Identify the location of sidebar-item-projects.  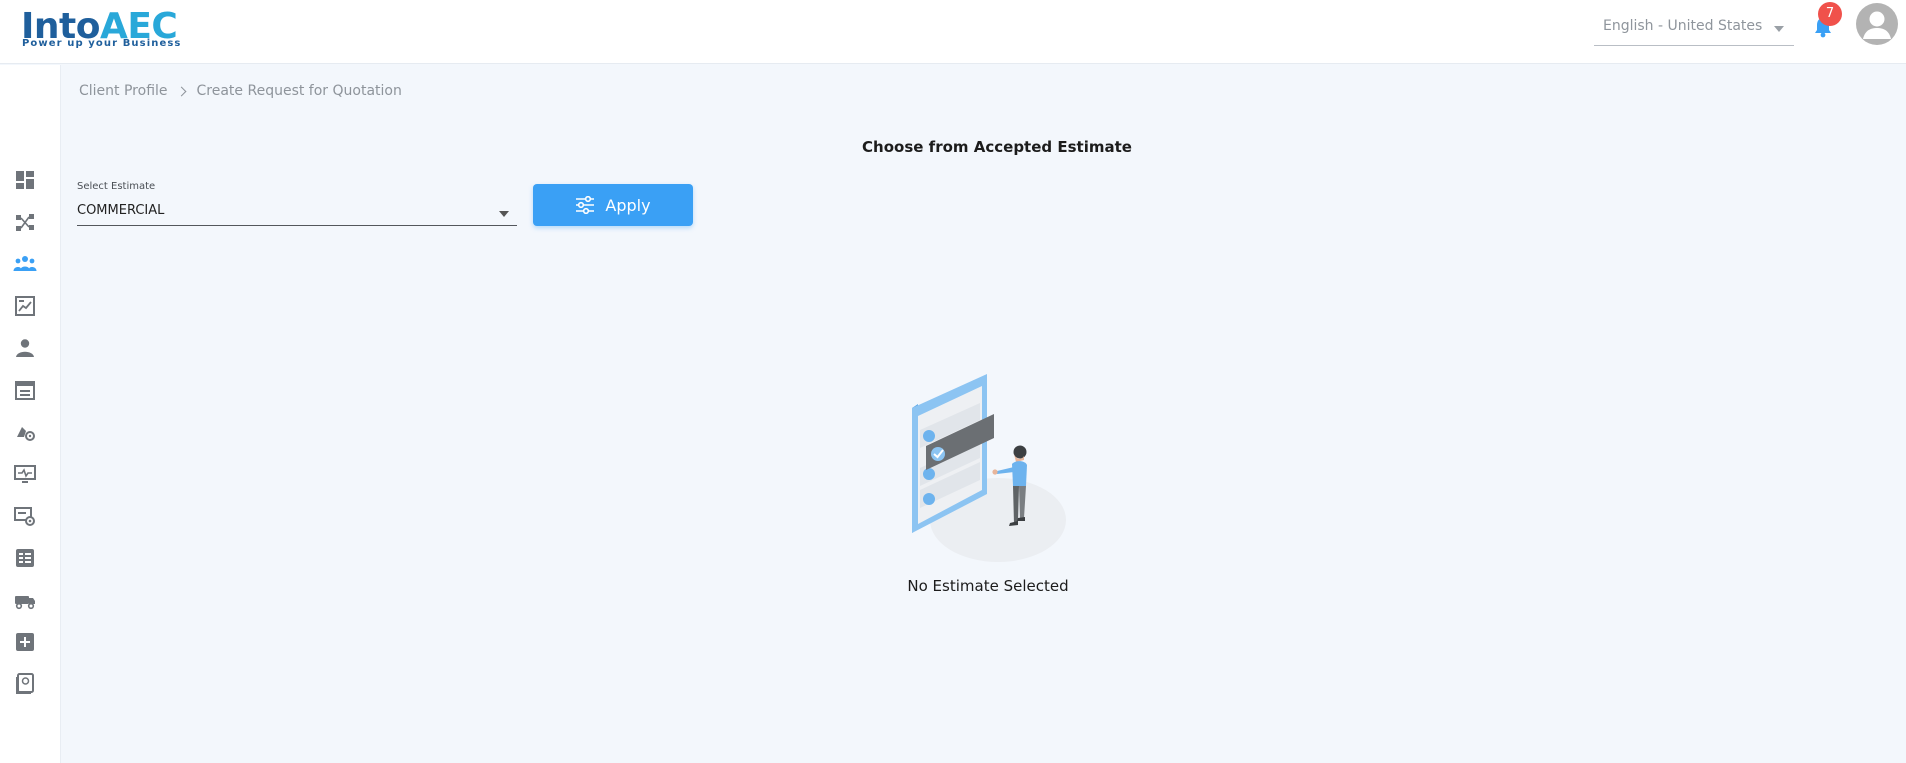
(25, 222).